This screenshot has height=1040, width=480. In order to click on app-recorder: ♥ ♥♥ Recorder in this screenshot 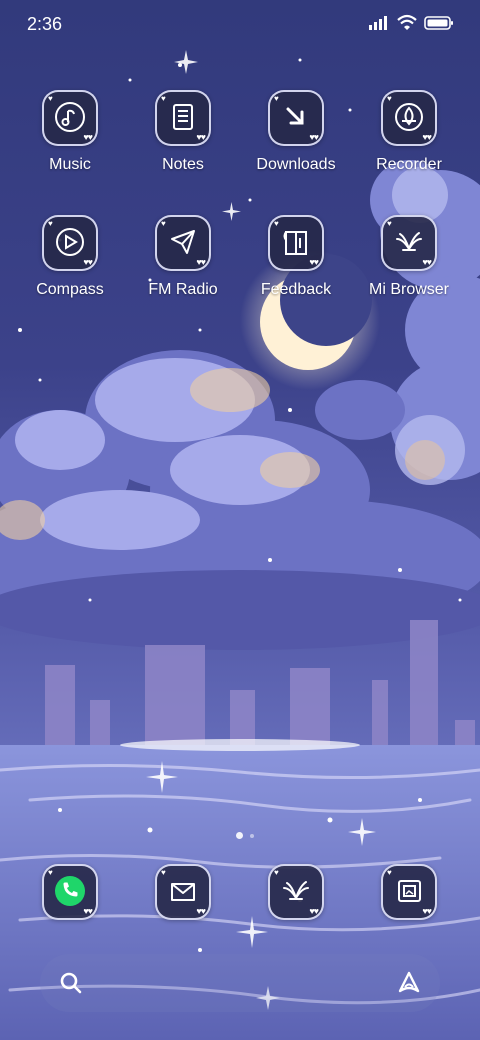, I will do `click(409, 132)`.